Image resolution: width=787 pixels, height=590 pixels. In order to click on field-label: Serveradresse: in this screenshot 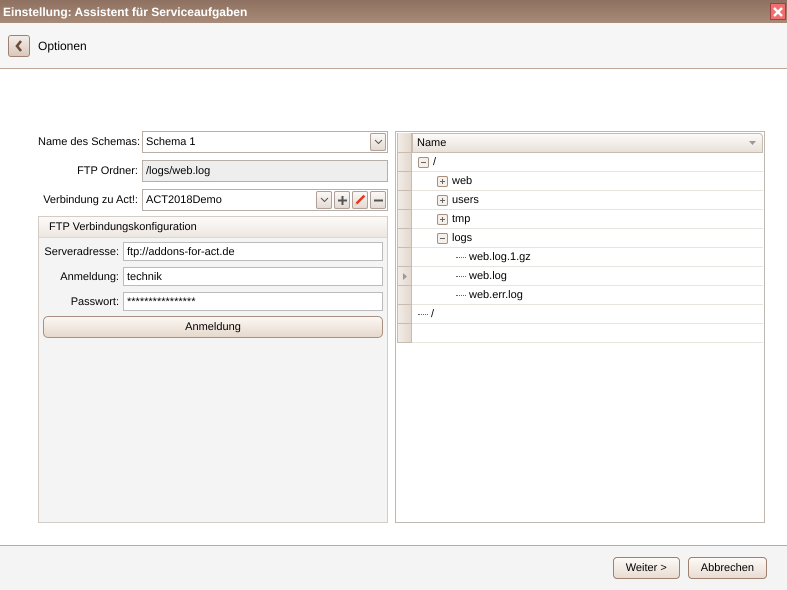, I will do `click(81, 252)`.